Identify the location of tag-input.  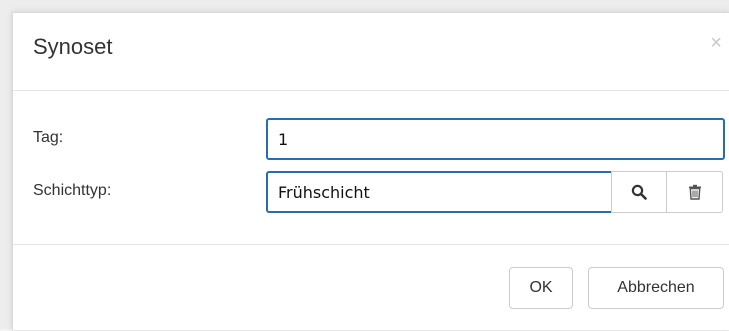
(495, 139).